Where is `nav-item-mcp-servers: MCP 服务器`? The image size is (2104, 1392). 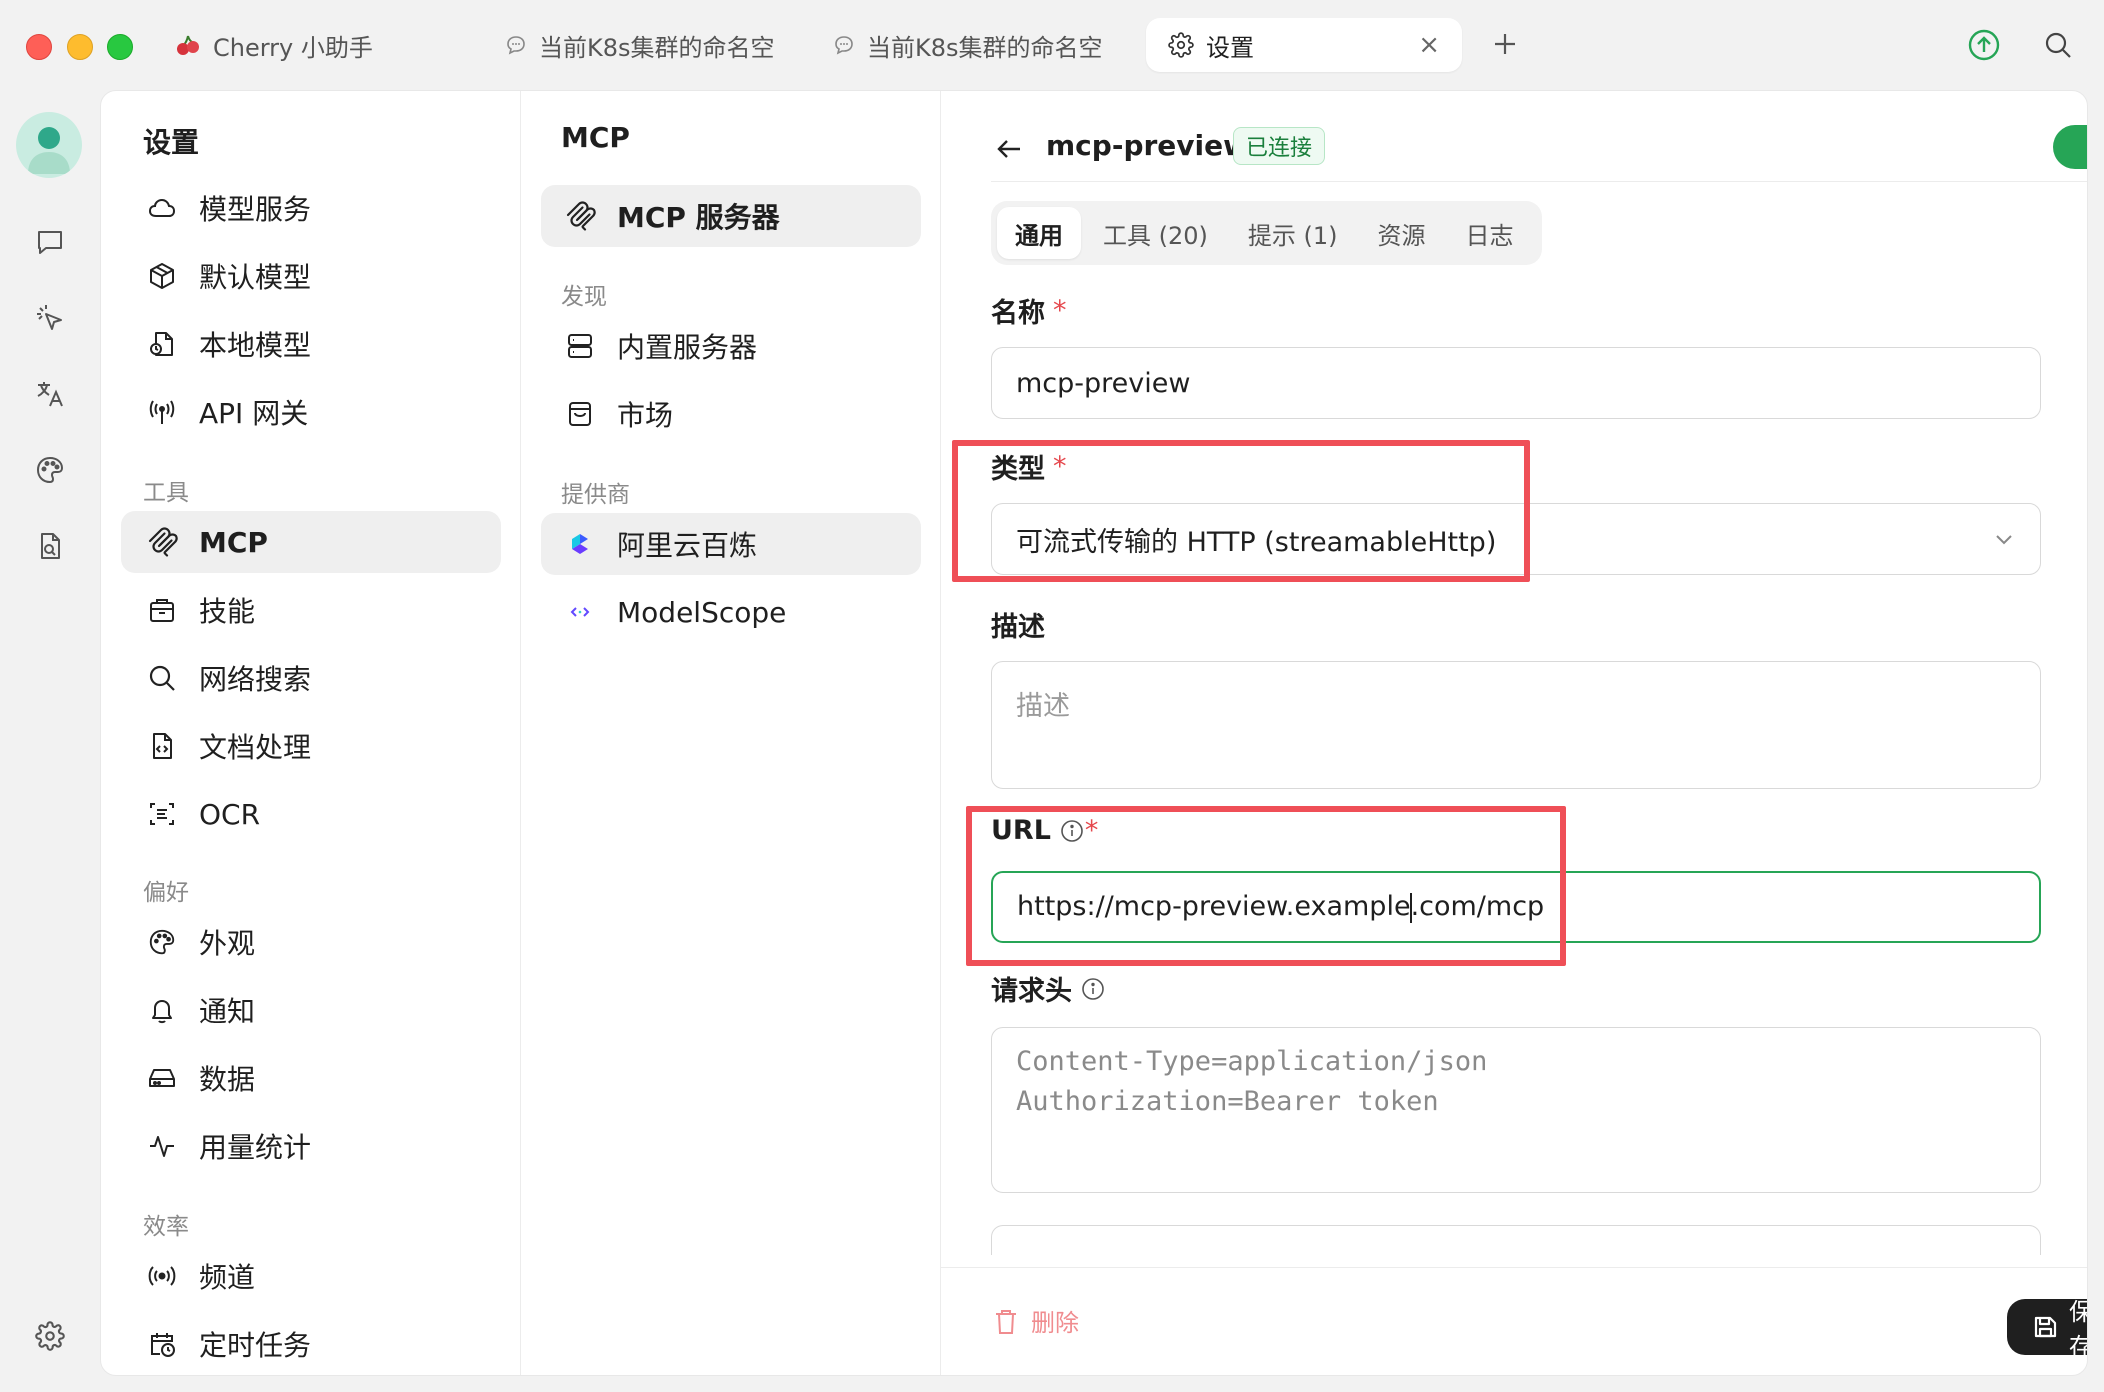
nav-item-mcp-servers: MCP 服务器 is located at coordinates (731, 216).